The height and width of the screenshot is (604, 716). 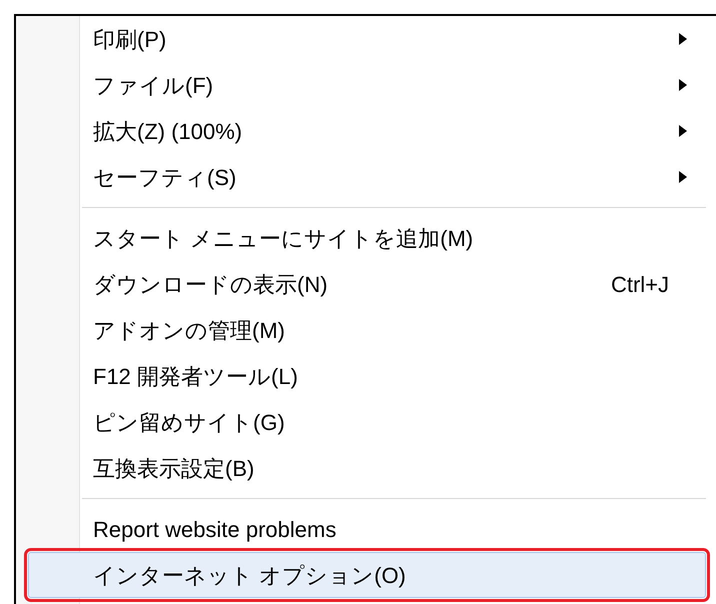 I want to click on menu-item: セーフティ(S), so click(x=367, y=177).